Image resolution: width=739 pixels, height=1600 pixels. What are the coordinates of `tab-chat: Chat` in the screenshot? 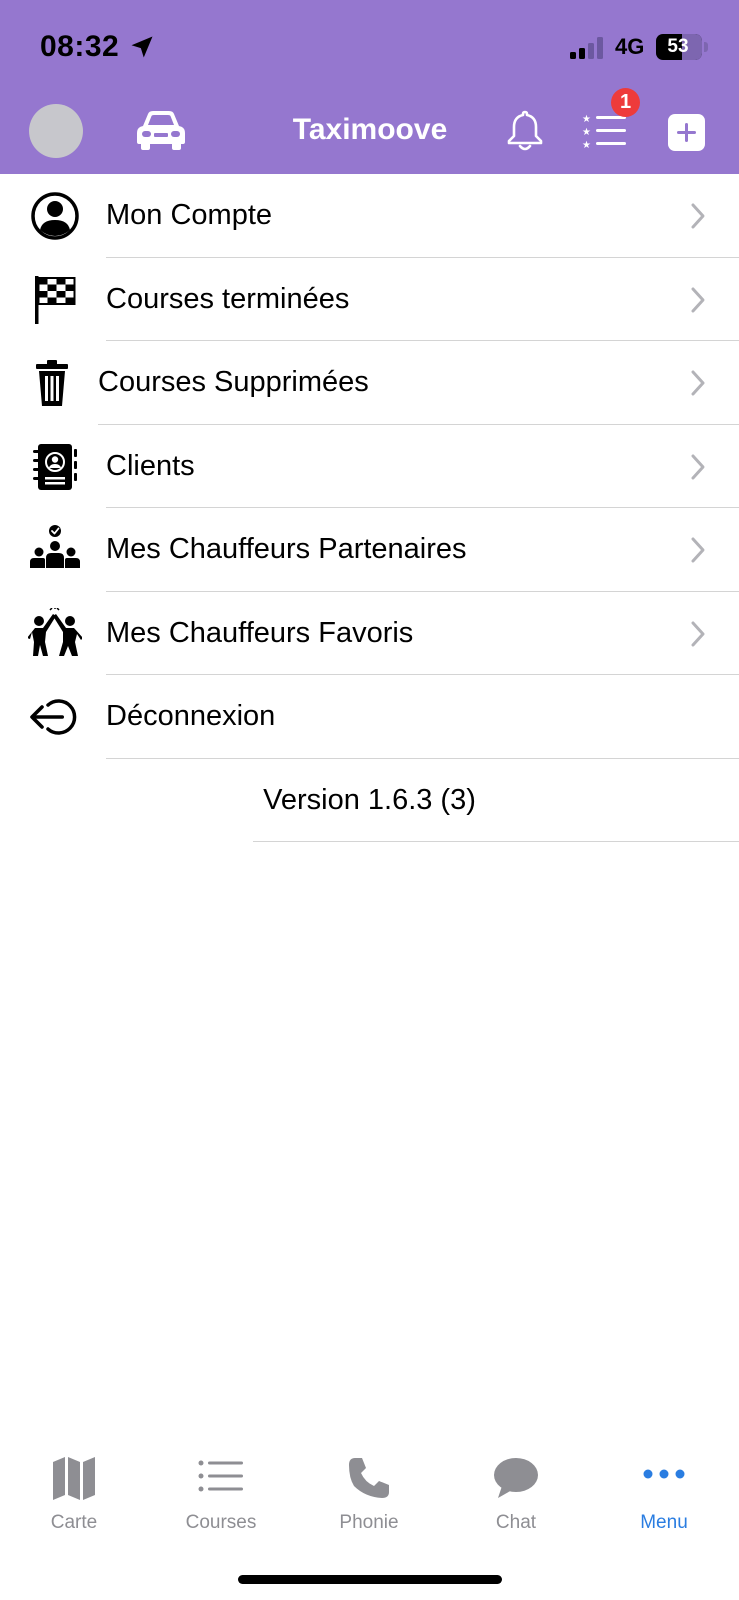 It's located at (516, 1490).